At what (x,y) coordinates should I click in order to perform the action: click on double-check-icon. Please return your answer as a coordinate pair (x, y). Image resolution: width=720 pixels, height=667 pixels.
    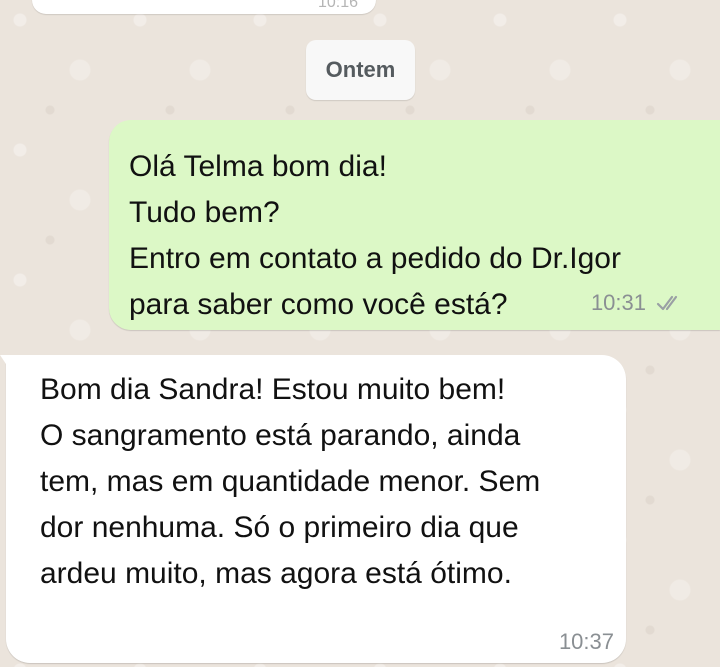
    Looking at the image, I should click on (671, 303).